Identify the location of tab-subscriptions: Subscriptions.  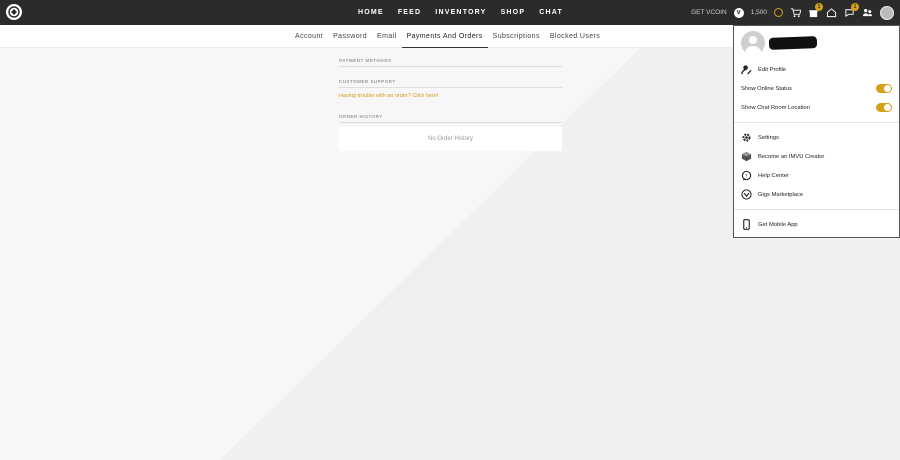
(516, 36).